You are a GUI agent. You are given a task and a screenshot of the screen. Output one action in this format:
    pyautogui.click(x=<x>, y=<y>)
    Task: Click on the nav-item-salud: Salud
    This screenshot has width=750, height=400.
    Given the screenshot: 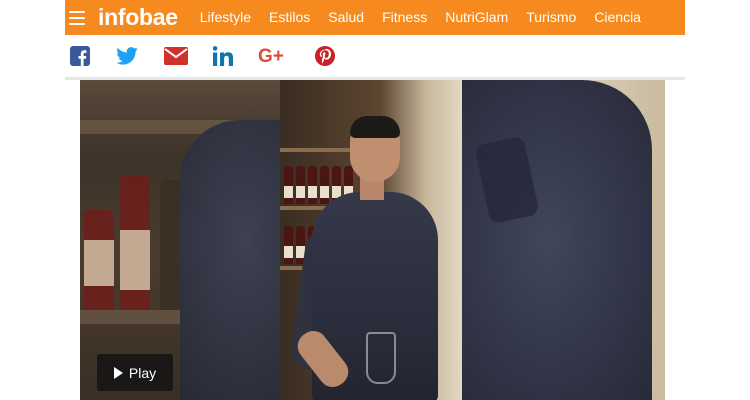 What is the action you would take?
    pyautogui.click(x=346, y=17)
    